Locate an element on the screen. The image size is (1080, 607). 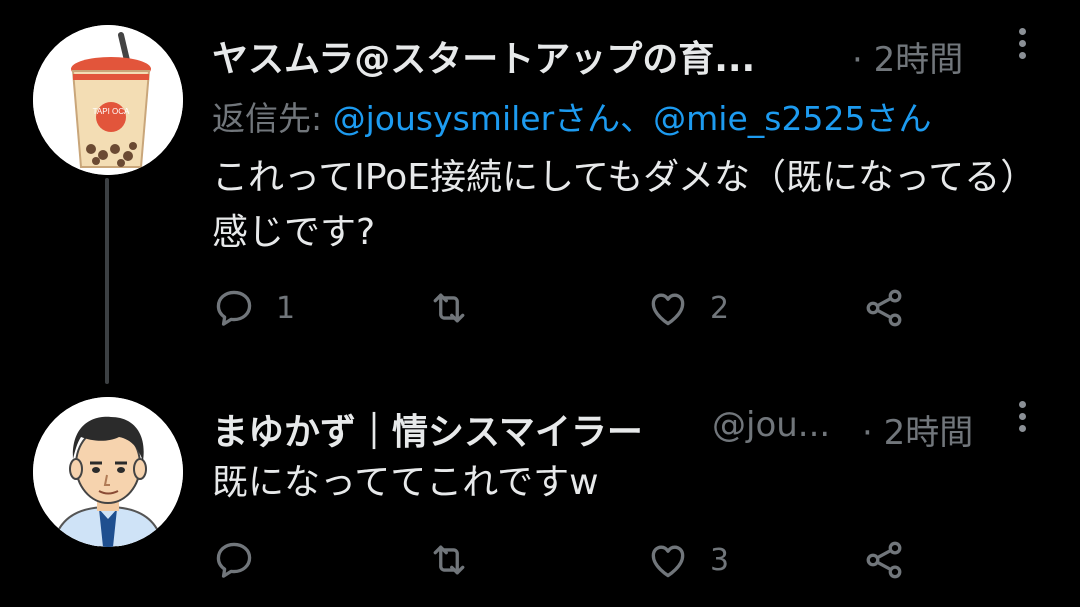
reply-button: 1 is located at coordinates (253, 308).